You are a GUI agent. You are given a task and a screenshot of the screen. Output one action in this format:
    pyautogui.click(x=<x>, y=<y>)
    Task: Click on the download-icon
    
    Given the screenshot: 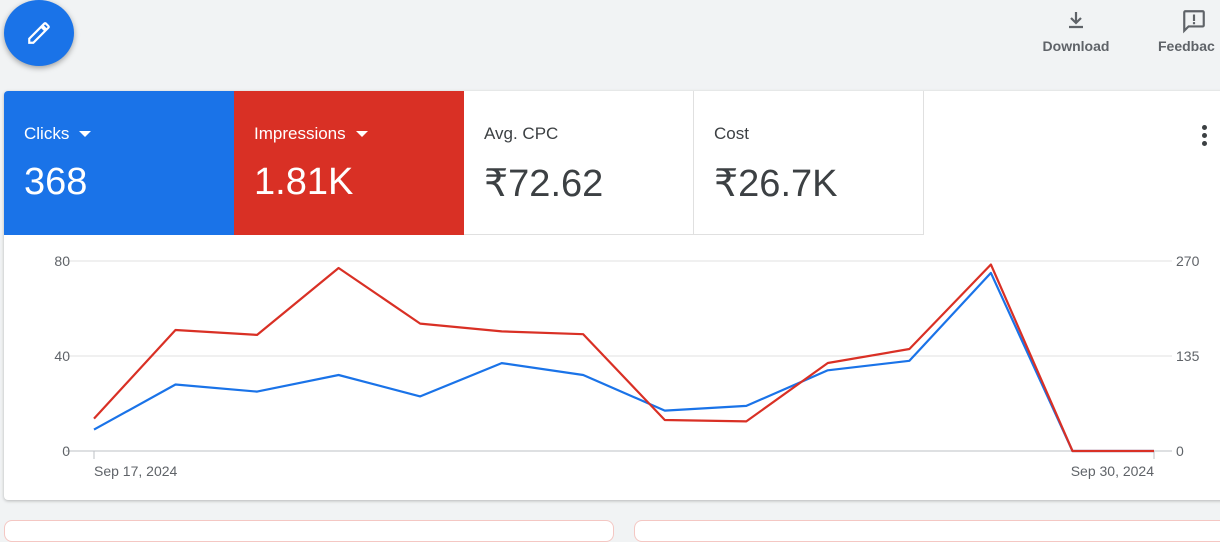 What is the action you would take?
    pyautogui.click(x=1076, y=20)
    